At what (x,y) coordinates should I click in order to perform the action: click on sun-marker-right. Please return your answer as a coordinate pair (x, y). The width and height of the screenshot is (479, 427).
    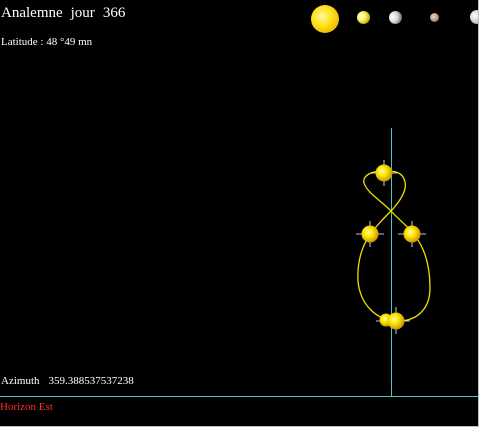
    Looking at the image, I should click on (412, 234).